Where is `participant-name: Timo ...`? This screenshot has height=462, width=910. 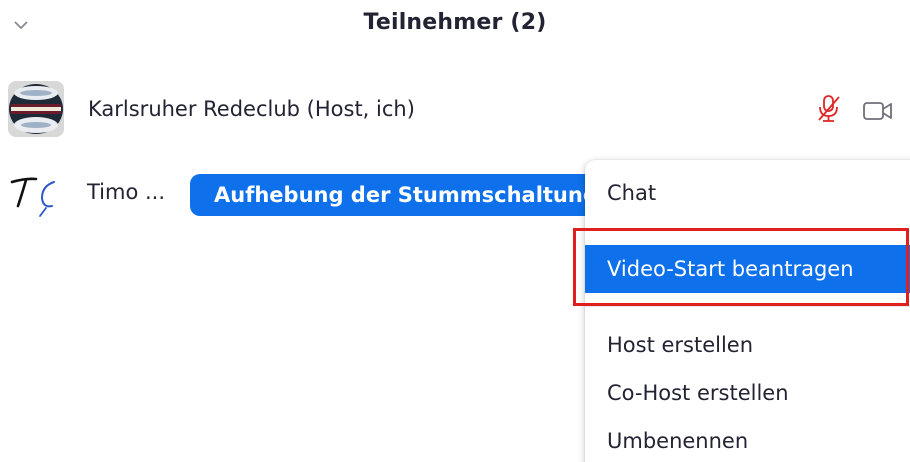 participant-name: Timo ... is located at coordinates (126, 192).